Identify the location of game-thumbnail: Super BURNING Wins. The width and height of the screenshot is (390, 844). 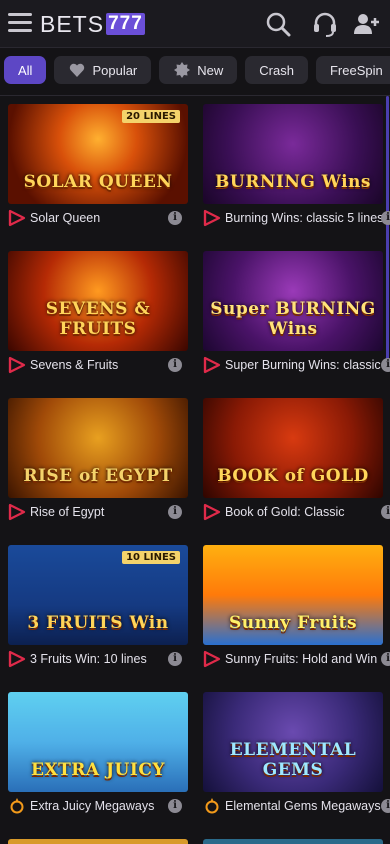
(293, 301).